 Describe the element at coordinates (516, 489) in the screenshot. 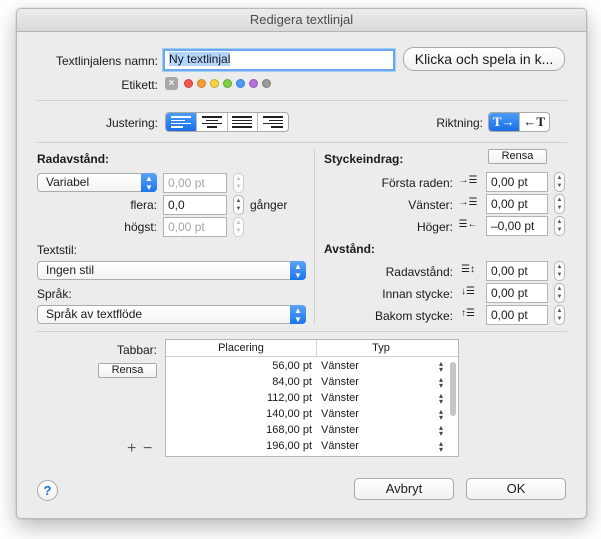

I see `ok-button: OK` at that location.